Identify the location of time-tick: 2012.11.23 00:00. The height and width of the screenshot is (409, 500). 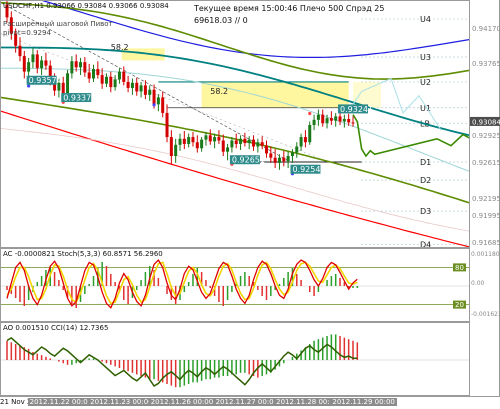
(121, 402).